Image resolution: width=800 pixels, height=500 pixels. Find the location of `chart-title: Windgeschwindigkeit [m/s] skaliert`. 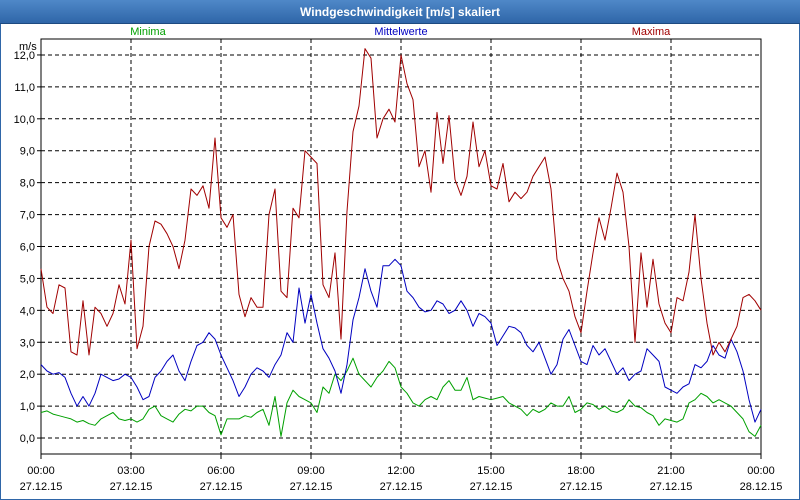

chart-title: Windgeschwindigkeit [m/s] skaliert is located at coordinates (400, 12).